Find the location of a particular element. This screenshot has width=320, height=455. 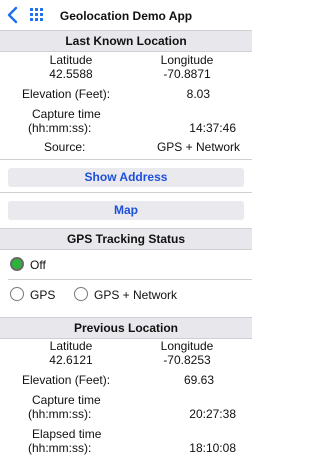

latitude-value: 42.5588 is located at coordinates (71, 74).